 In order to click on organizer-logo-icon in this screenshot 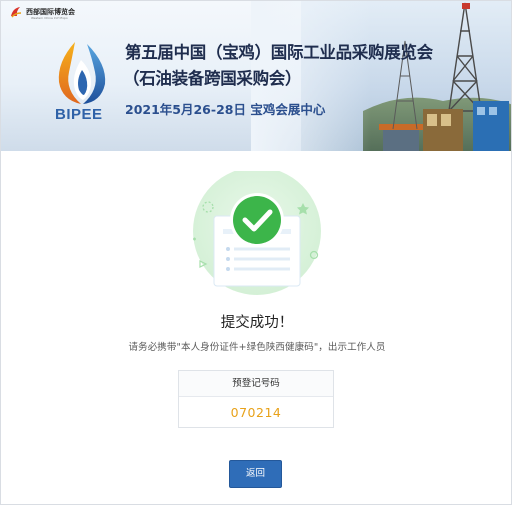, I will do `click(16, 12)`.